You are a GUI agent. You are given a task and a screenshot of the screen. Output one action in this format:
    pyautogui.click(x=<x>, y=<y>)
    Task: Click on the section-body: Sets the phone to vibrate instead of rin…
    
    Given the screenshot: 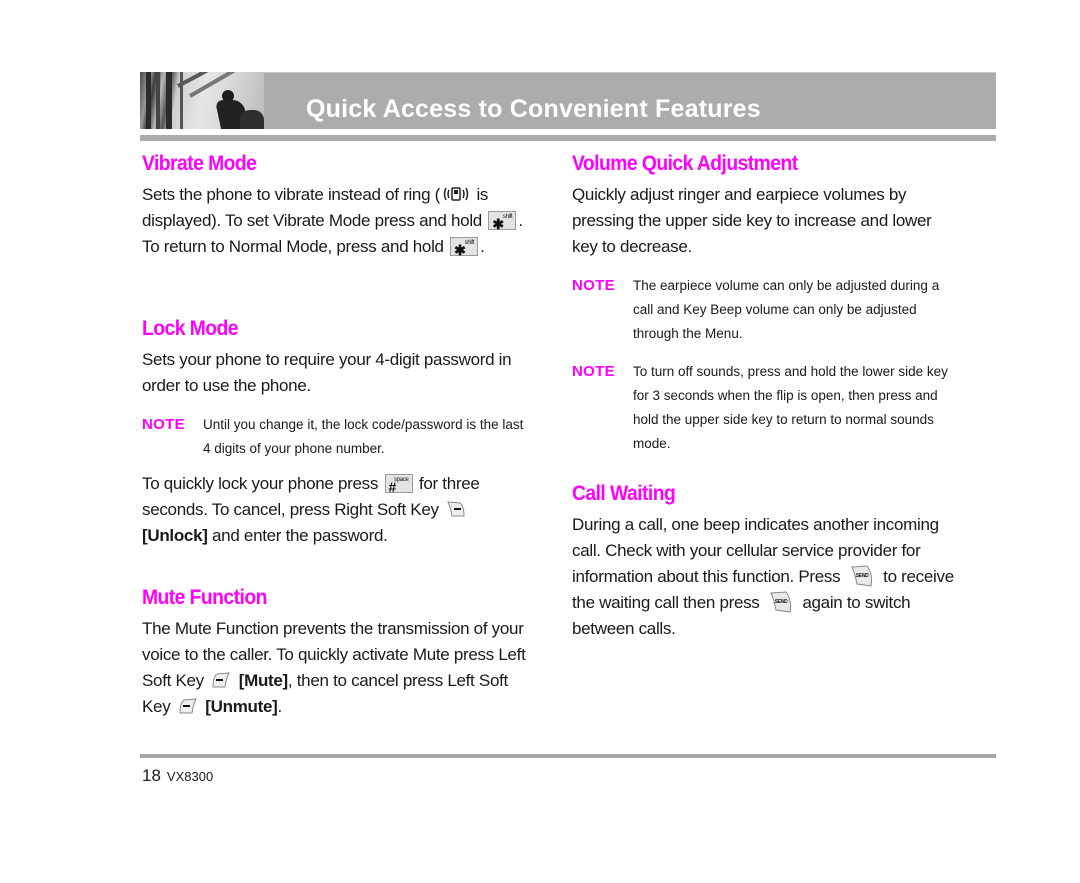 What is the action you would take?
    pyautogui.click(x=332, y=221)
    